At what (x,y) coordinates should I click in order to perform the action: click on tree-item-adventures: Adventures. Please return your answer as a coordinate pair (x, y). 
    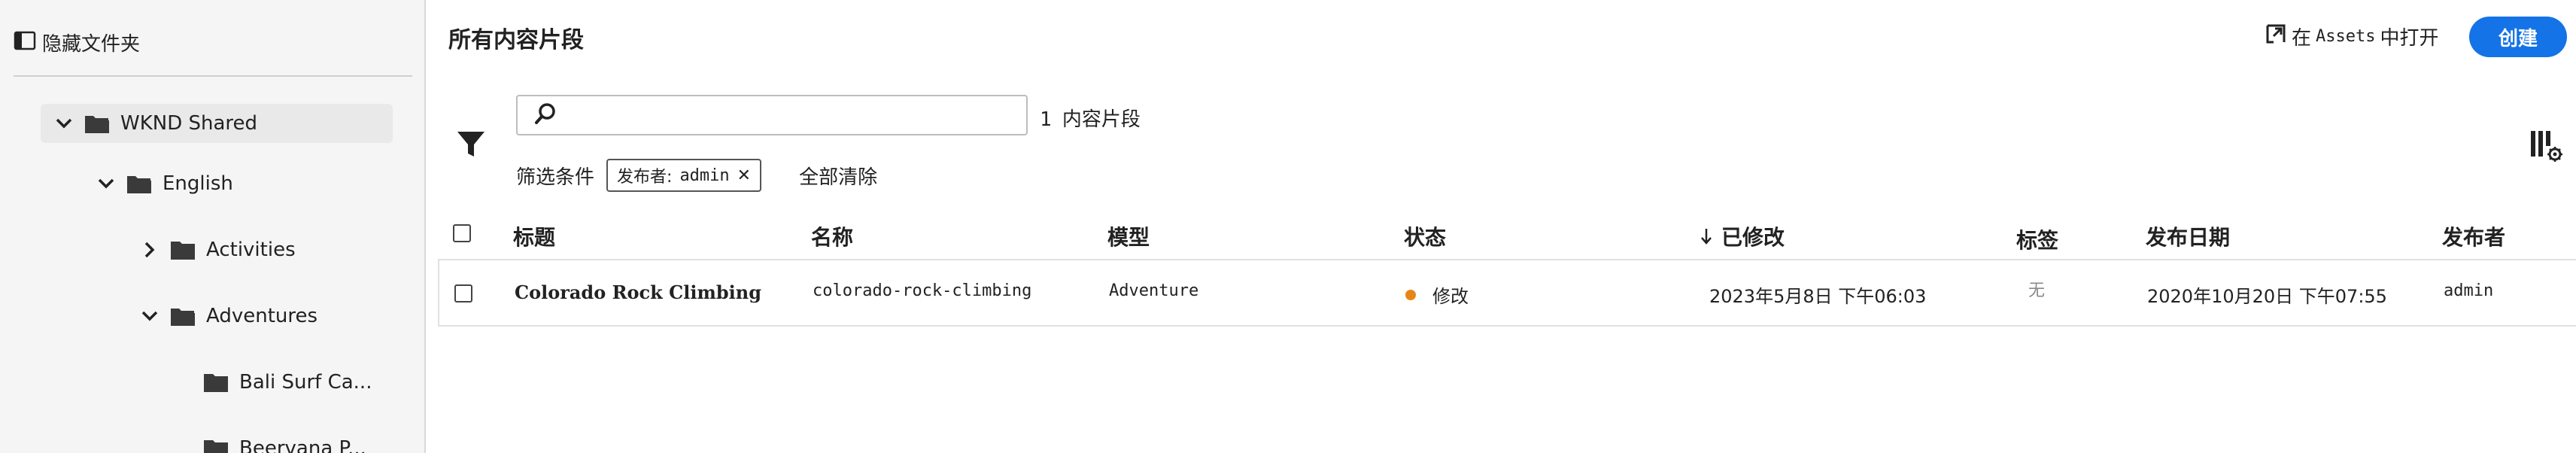
    Looking at the image, I should click on (229, 316).